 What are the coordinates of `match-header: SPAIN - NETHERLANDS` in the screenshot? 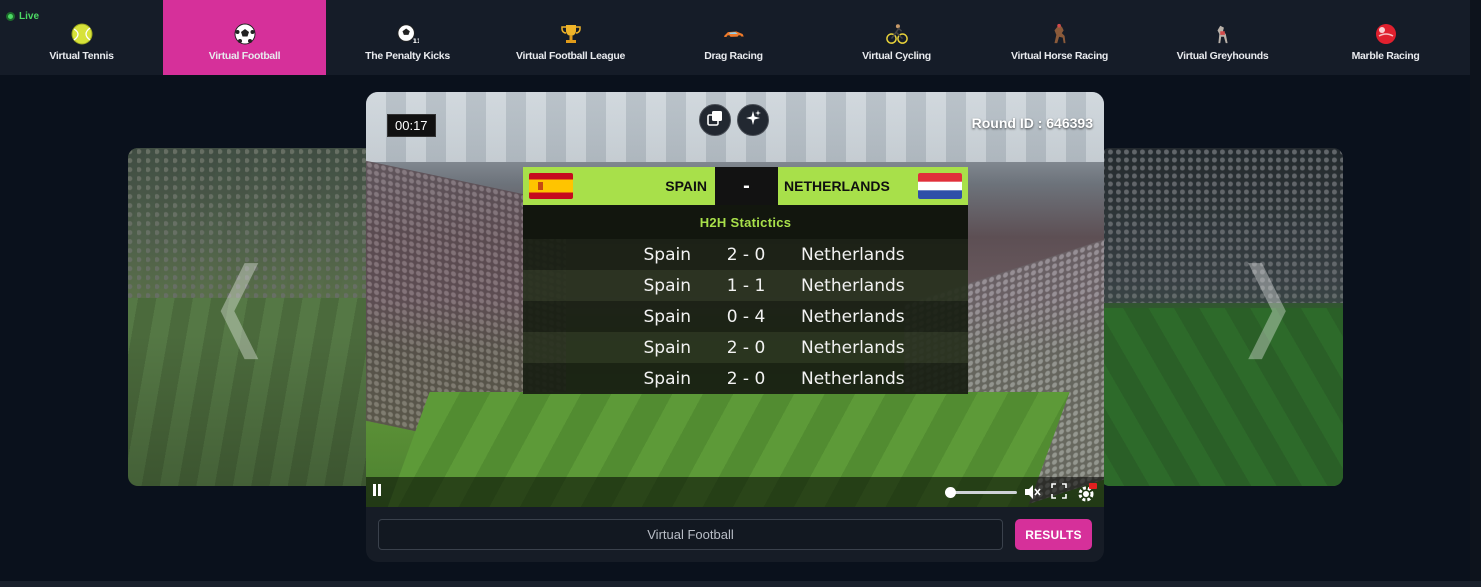 It's located at (745, 186).